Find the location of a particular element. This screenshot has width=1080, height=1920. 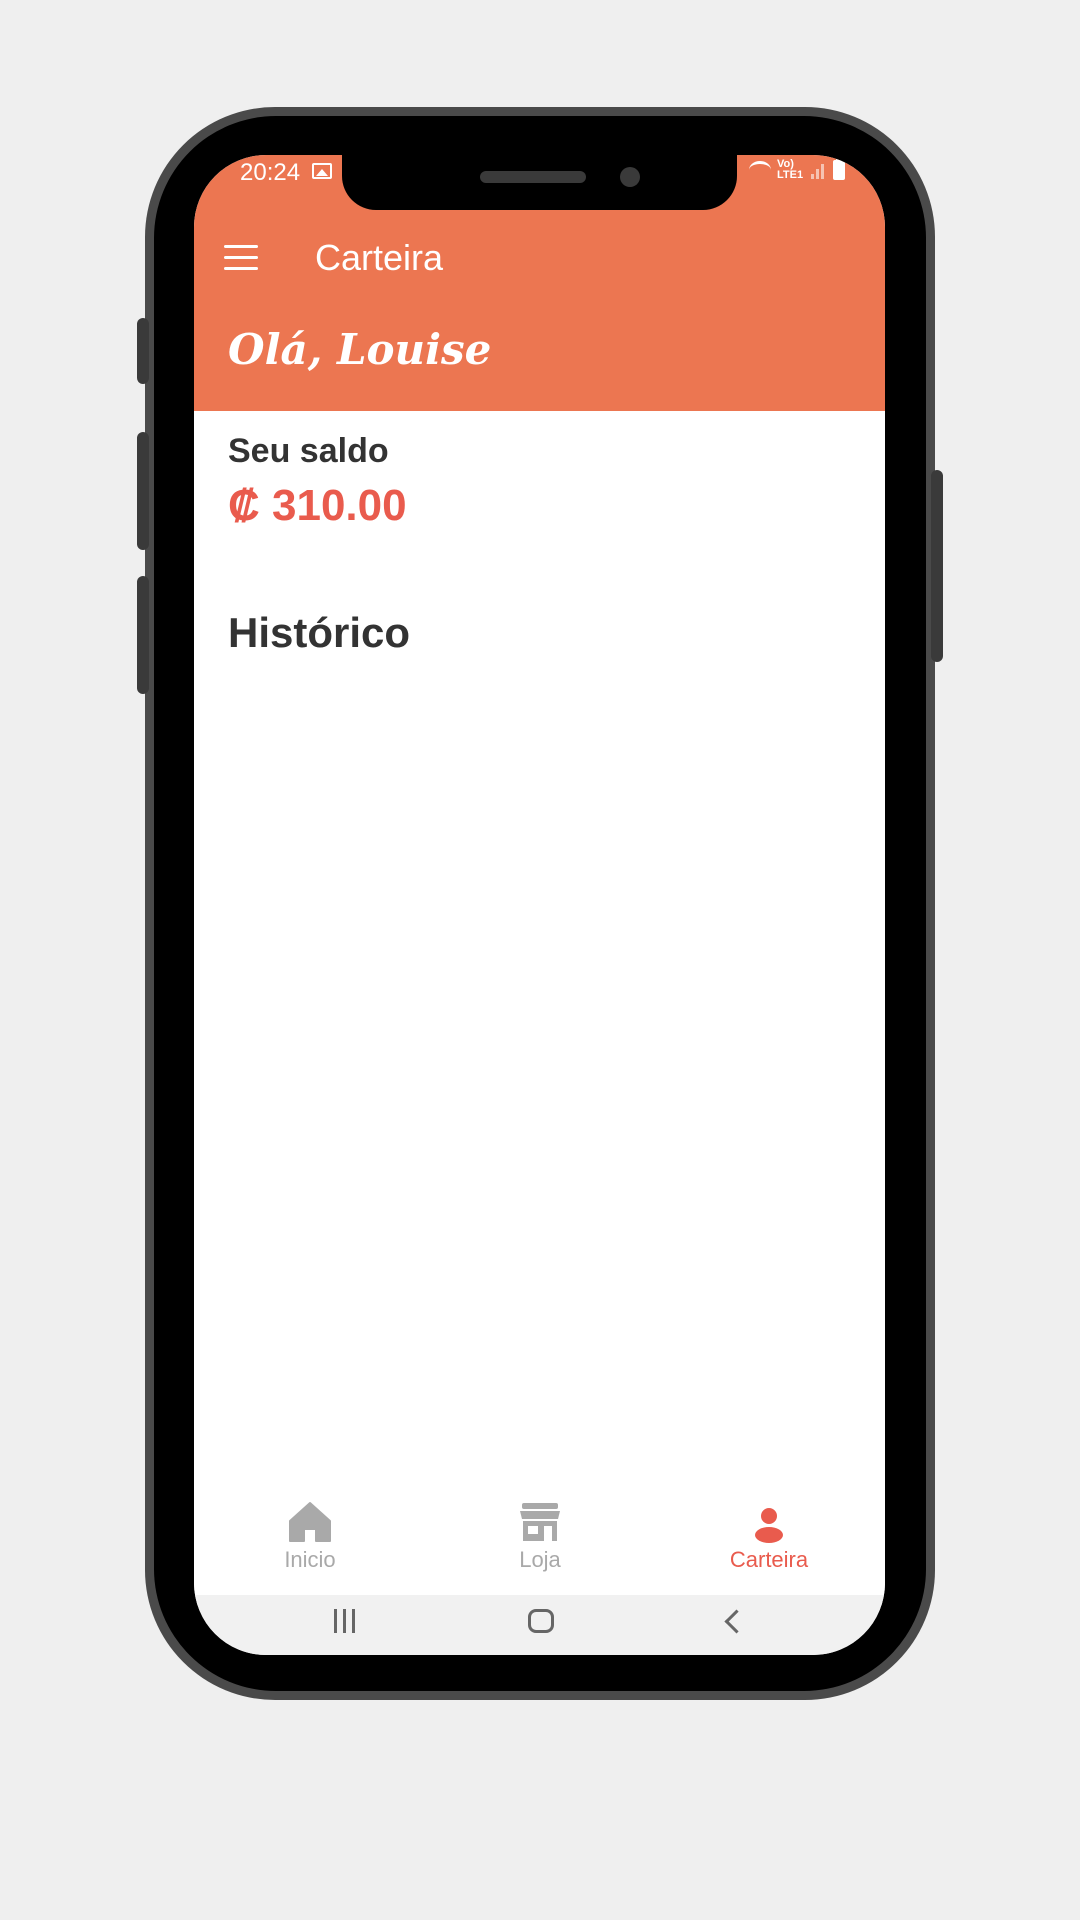

nav-label-carteira: Carteira is located at coordinates (769, 1559).